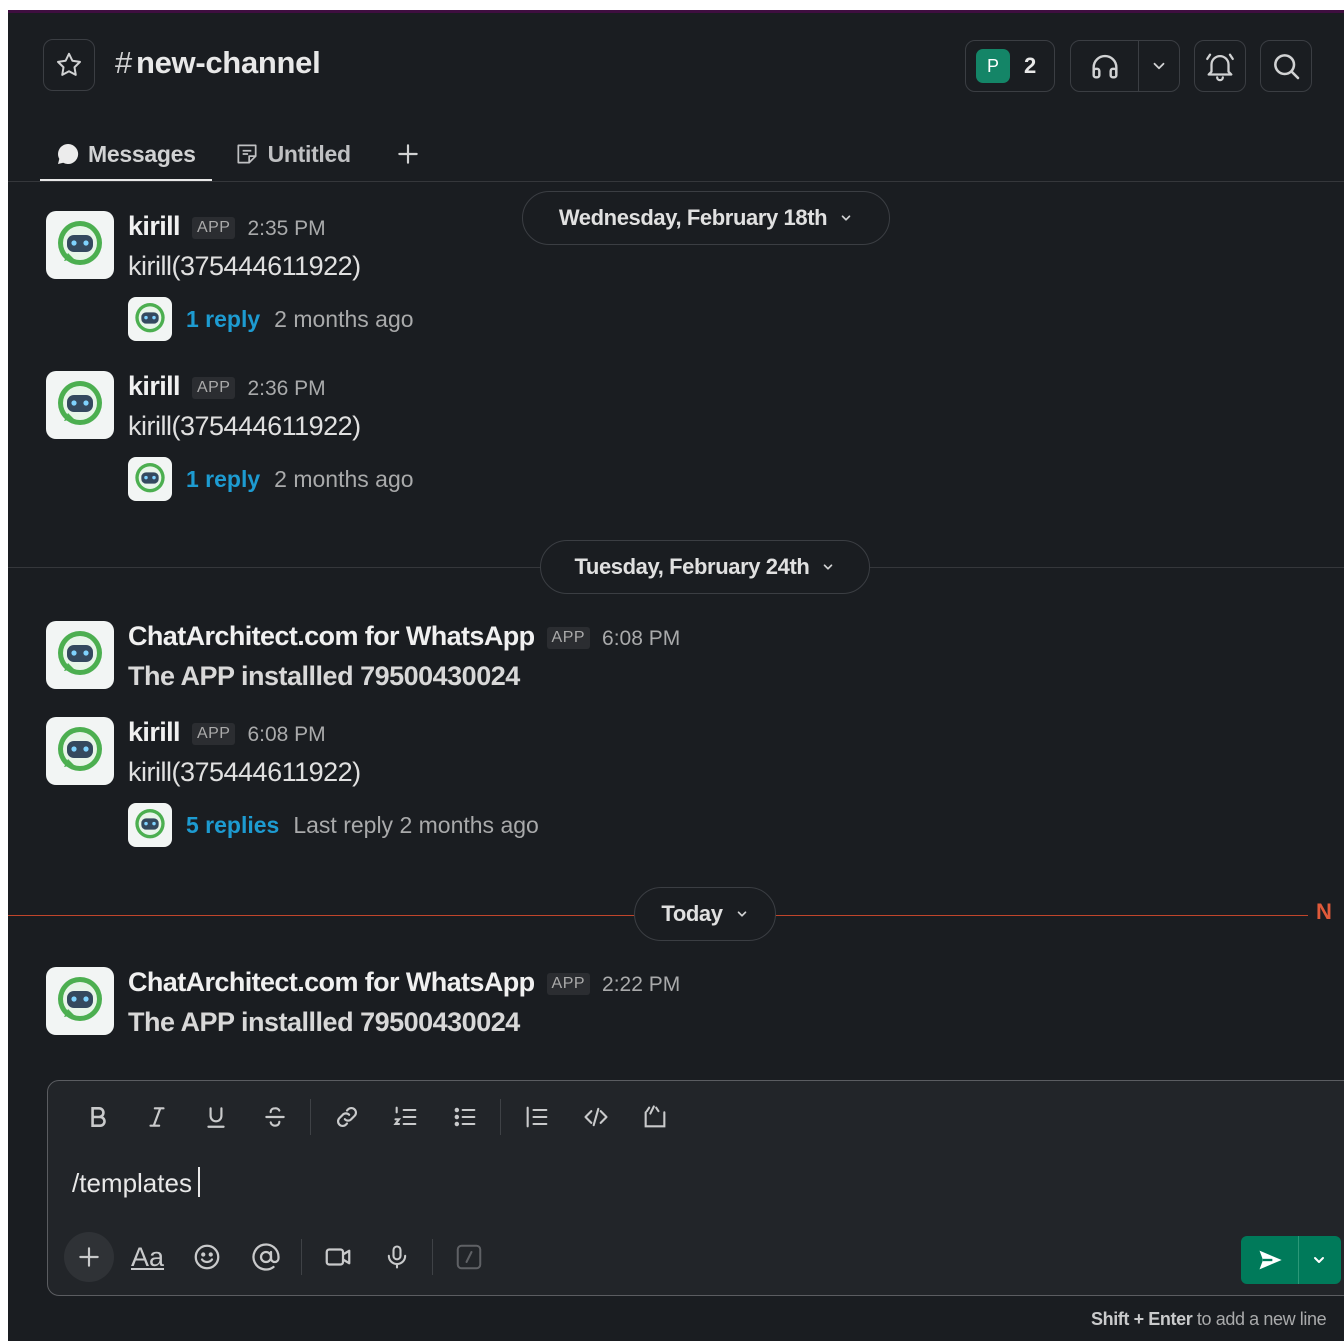 The width and height of the screenshot is (1344, 1341). Describe the element at coordinates (344, 318) in the screenshot. I see `reply-age: 2 months ago` at that location.